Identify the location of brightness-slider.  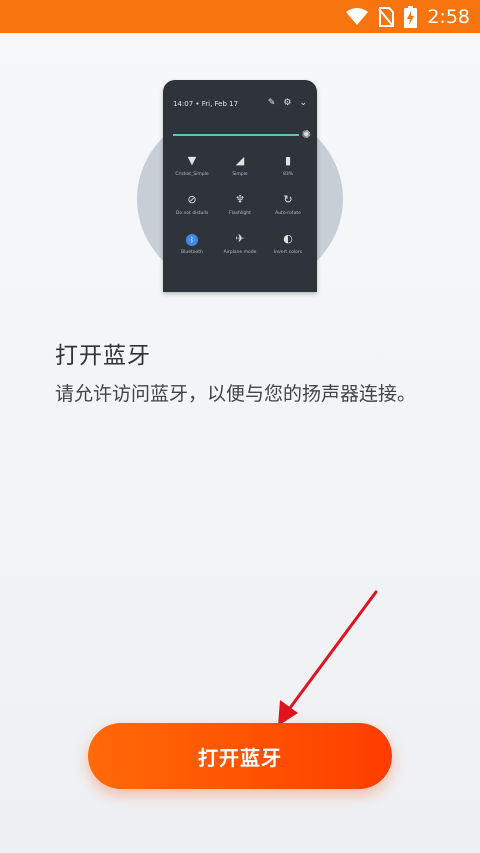
(236, 135).